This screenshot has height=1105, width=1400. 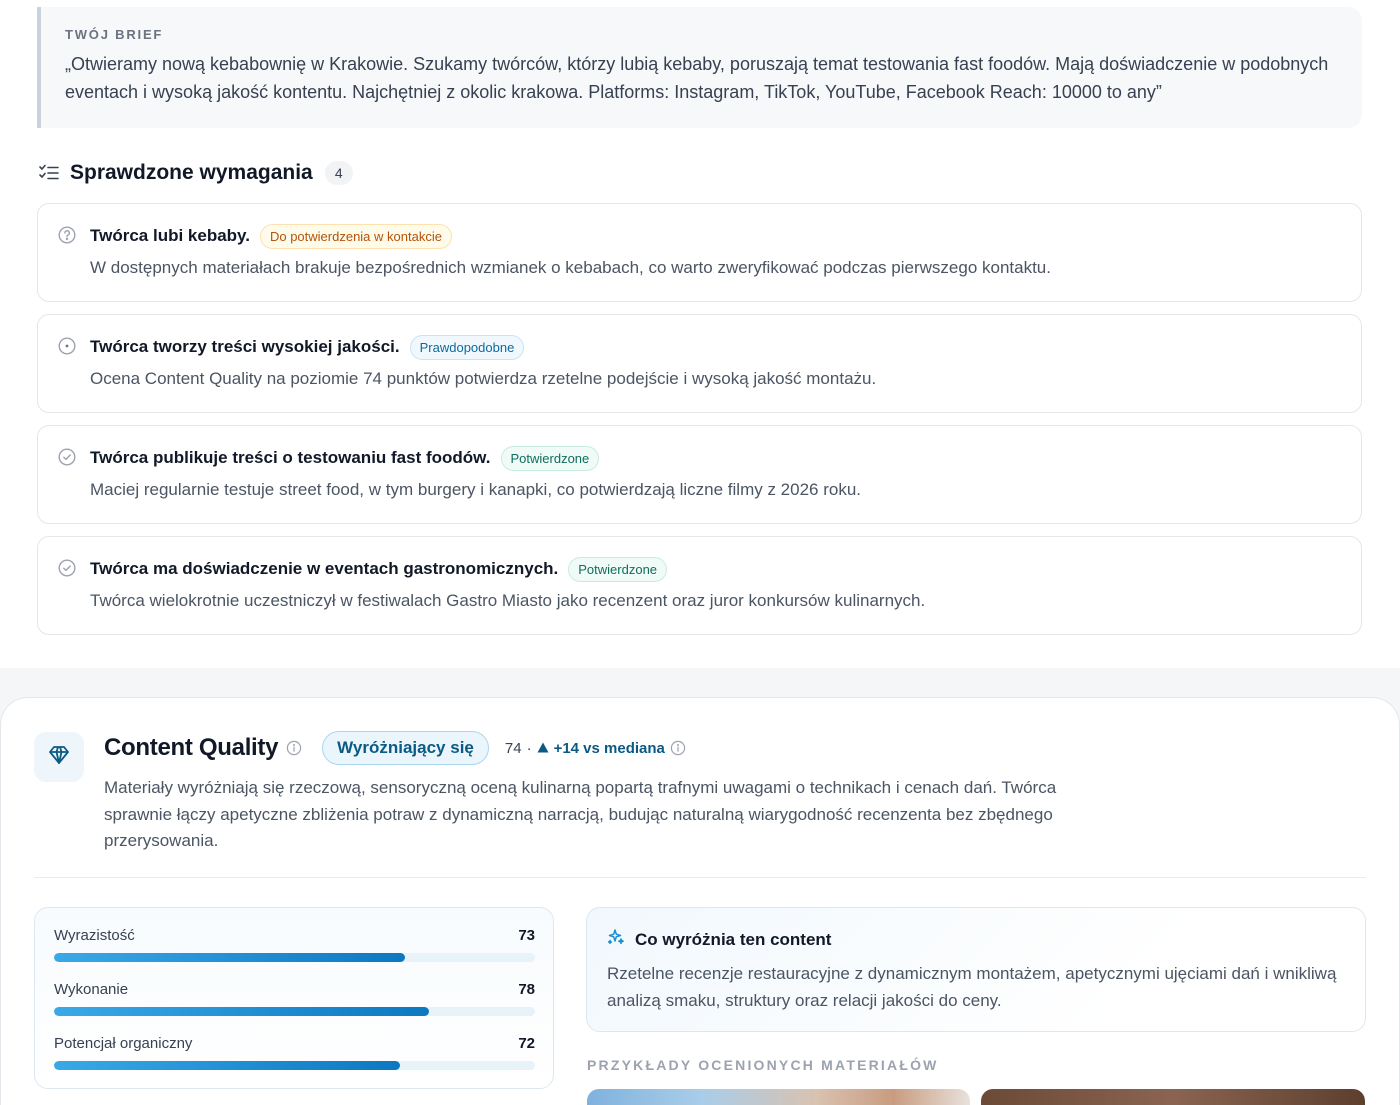 I want to click on highlight-title: Co wyróżnia ten content, so click(x=733, y=939).